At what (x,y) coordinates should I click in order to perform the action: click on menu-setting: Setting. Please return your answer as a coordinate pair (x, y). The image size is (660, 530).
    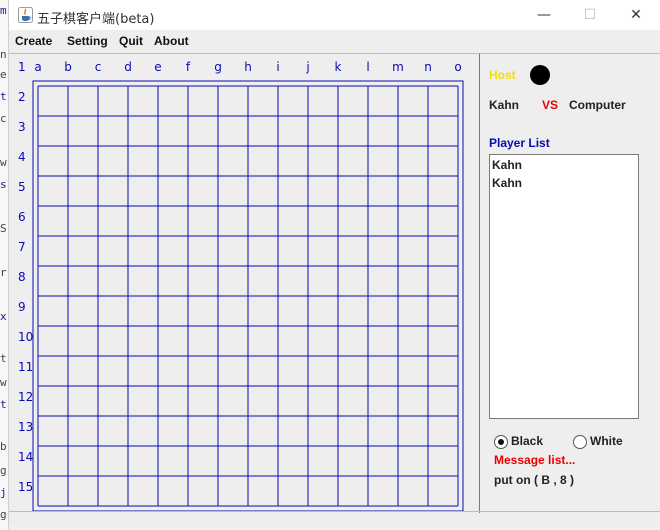
    Looking at the image, I should click on (87, 41).